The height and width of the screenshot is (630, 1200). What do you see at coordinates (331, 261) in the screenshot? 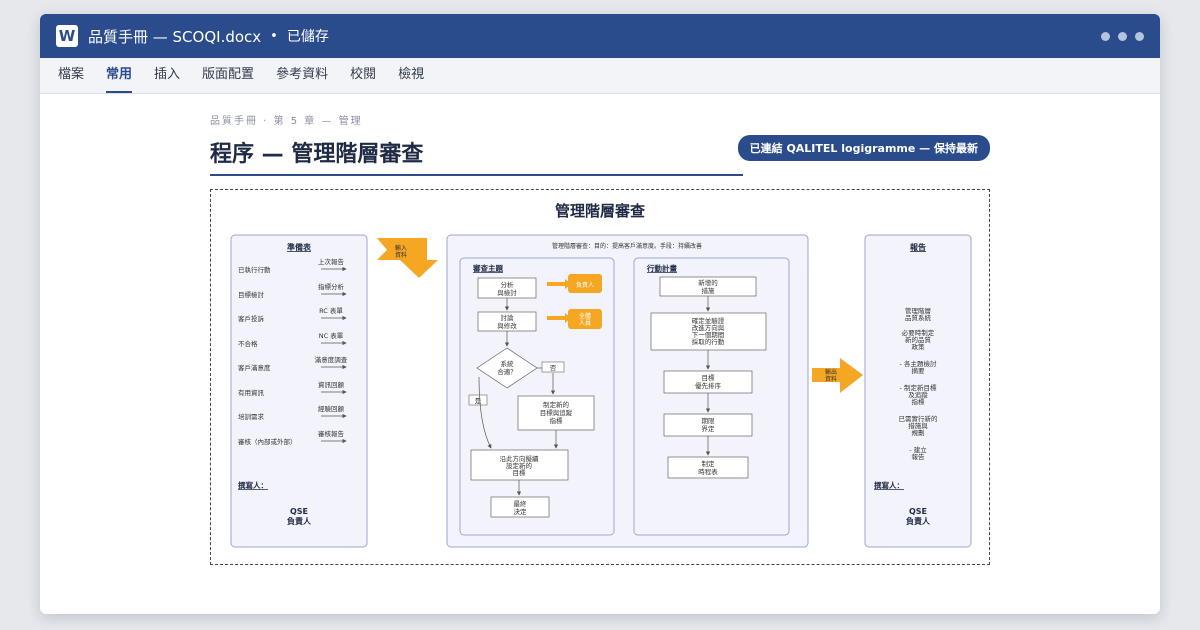
I see `prep-row-right: 上次報告` at bounding box center [331, 261].